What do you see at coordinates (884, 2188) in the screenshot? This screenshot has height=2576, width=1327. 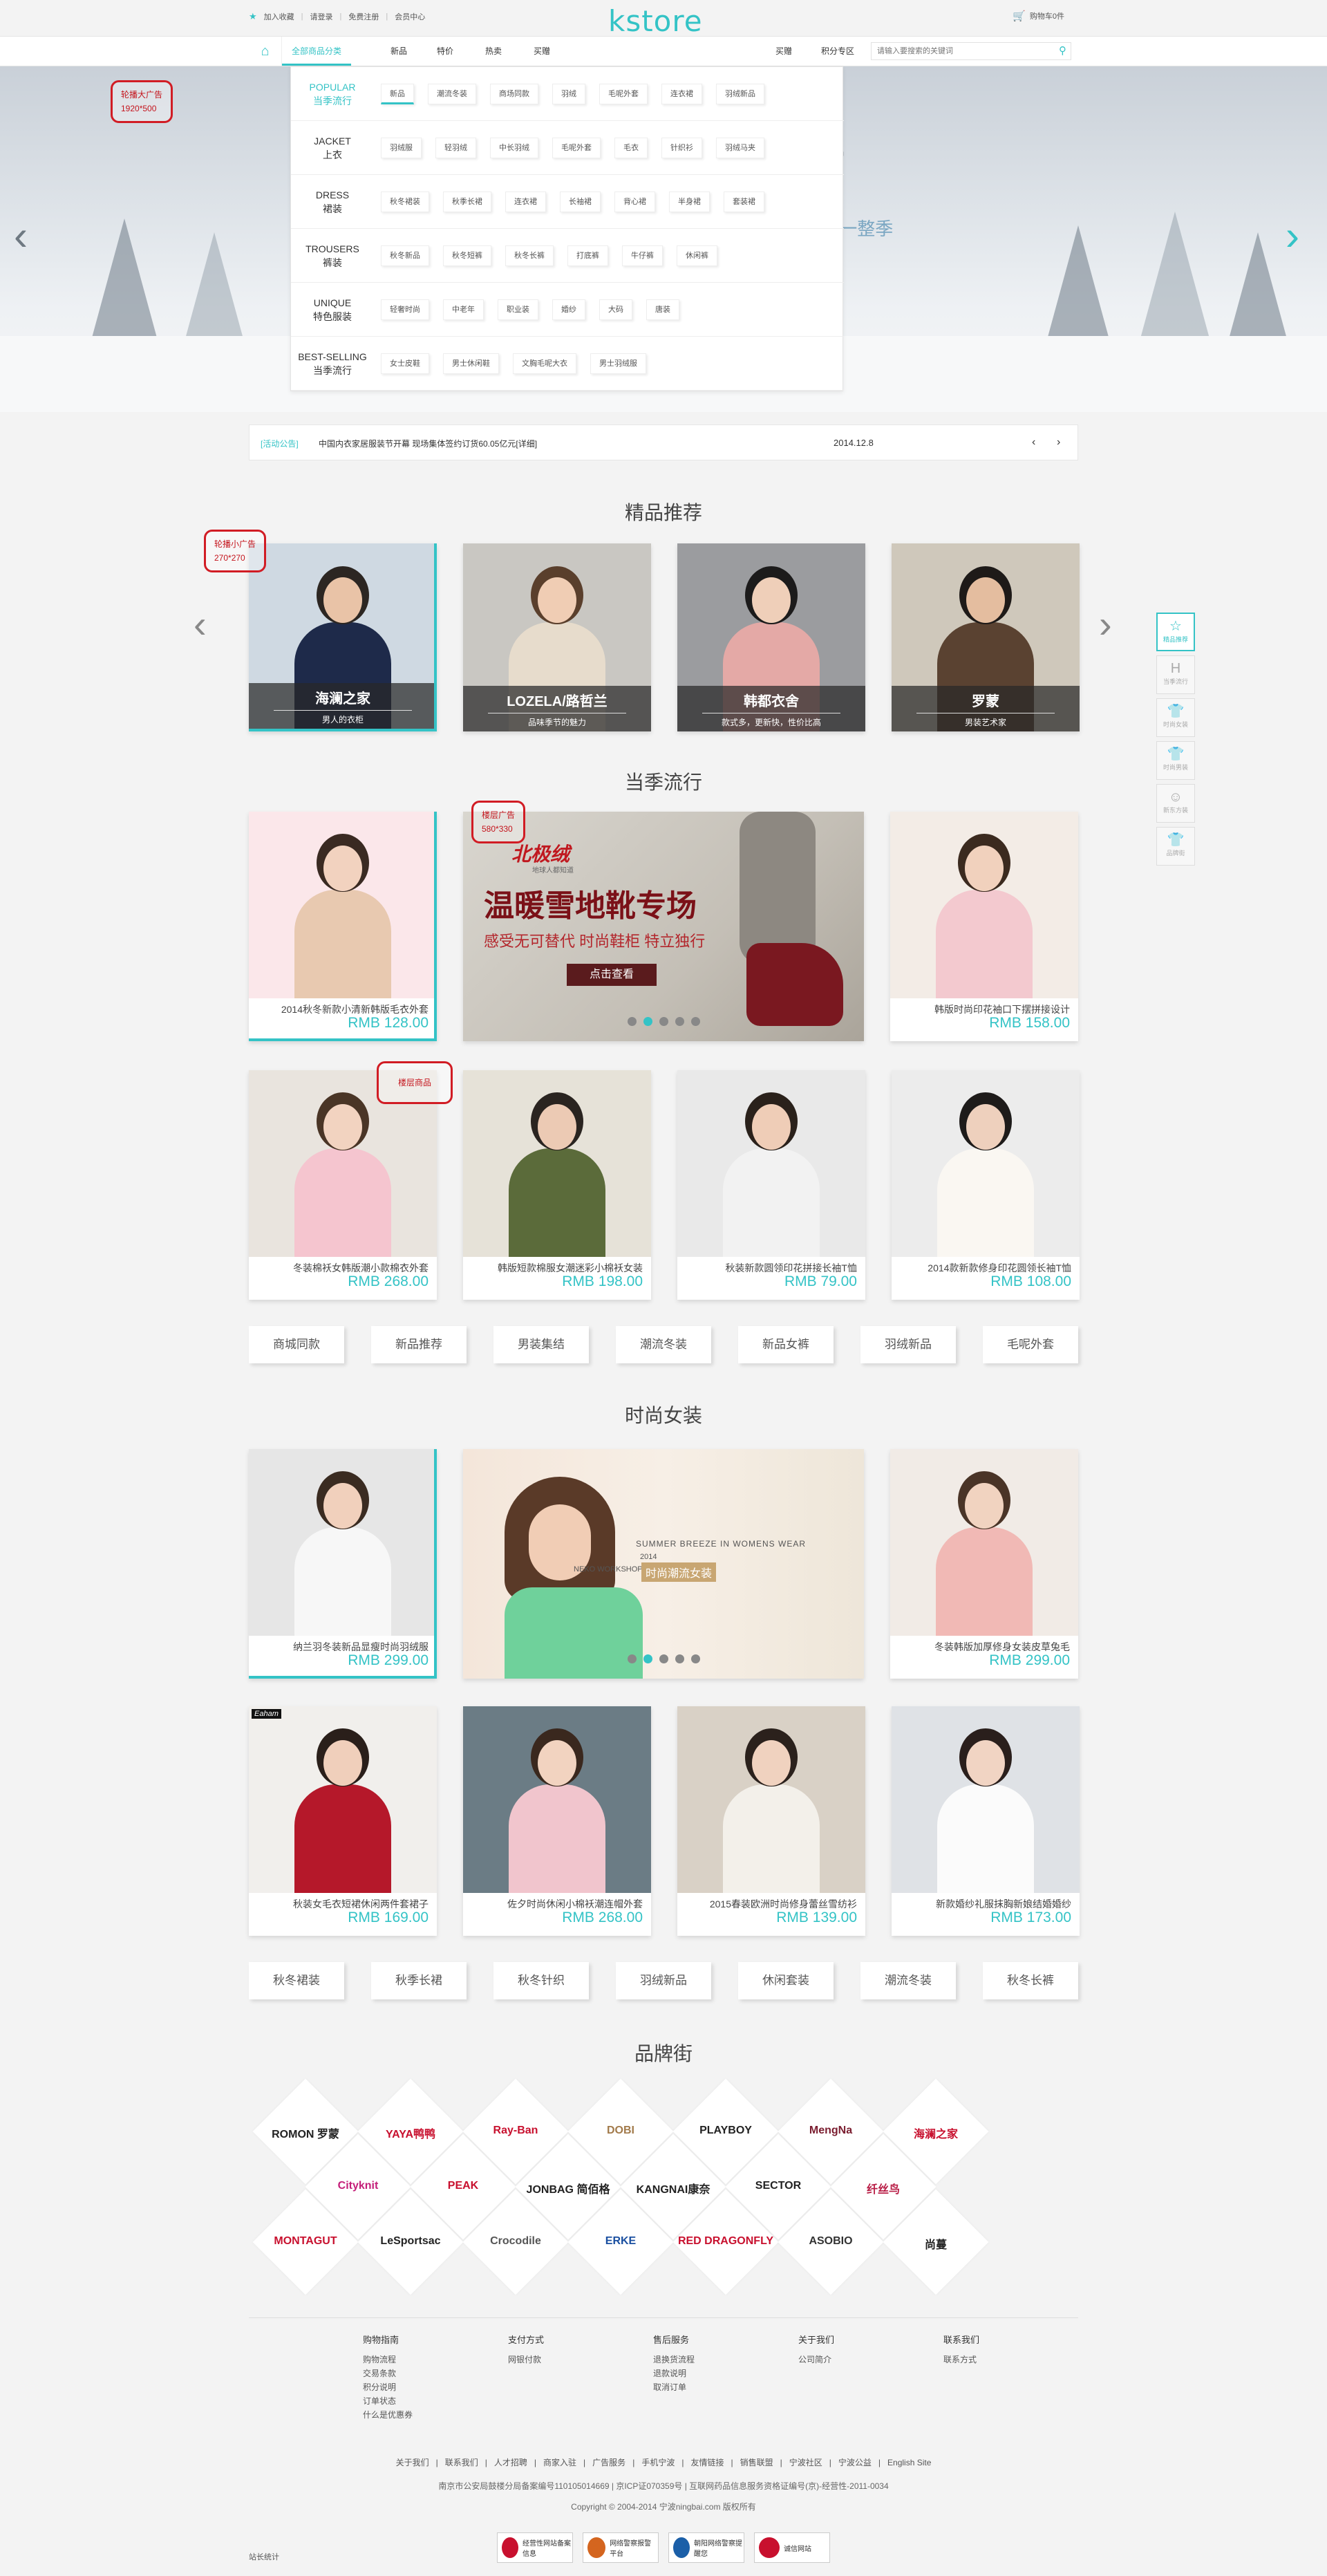 I see `brand-logo-text: 纤丝鸟` at bounding box center [884, 2188].